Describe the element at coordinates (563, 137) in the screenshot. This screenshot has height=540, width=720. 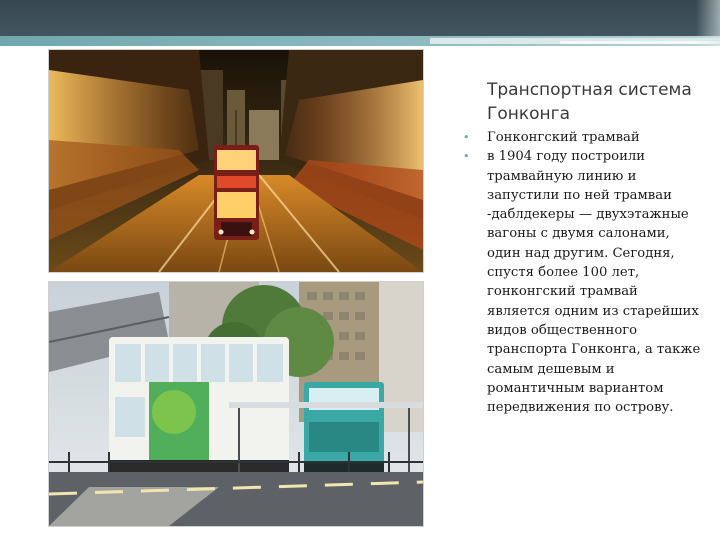
I see `bullet-text: Гонконгский трамвай` at that location.